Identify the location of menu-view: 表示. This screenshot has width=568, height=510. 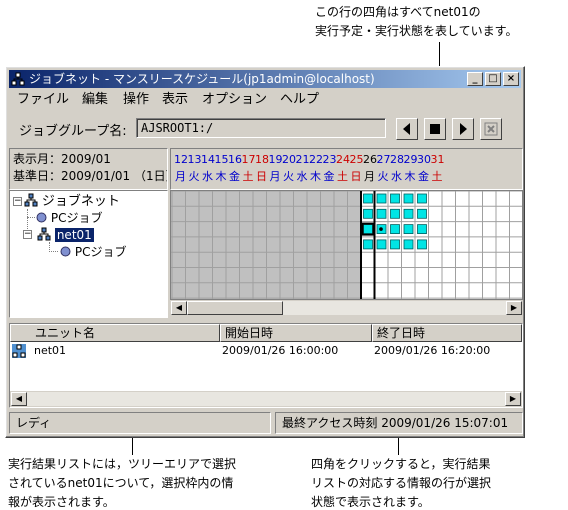
(175, 100).